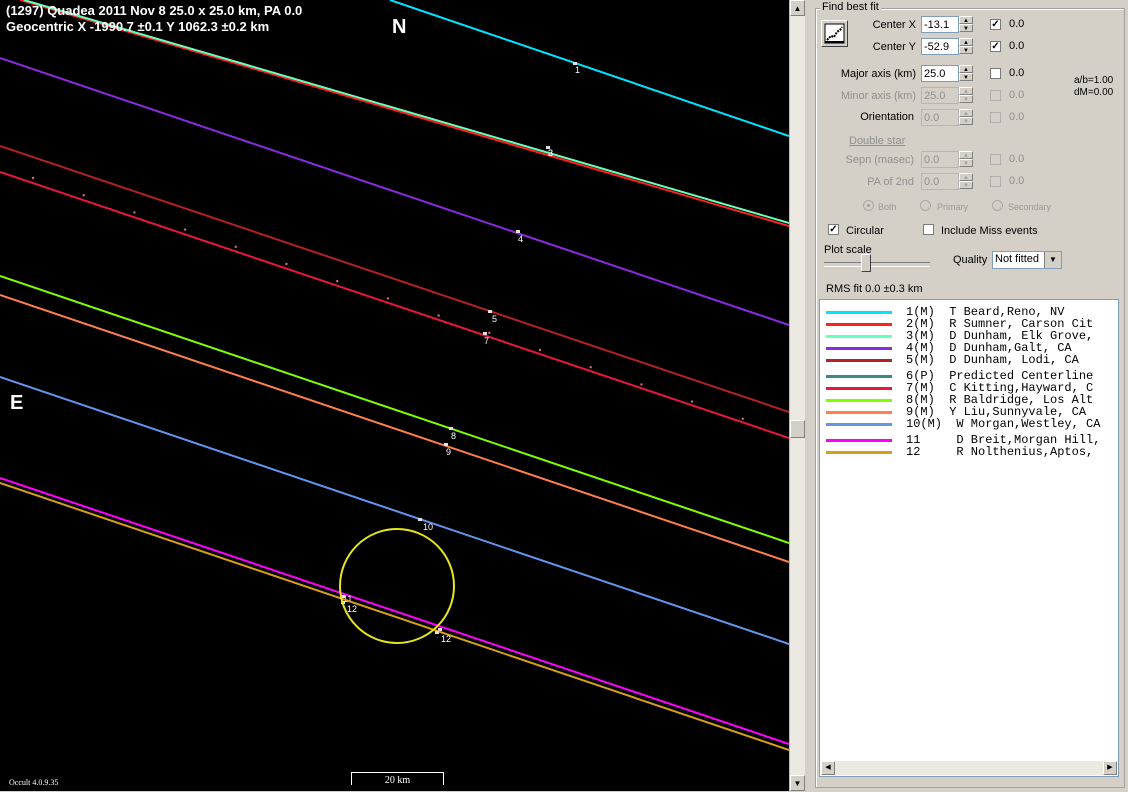 Image resolution: width=1128 pixels, height=792 pixels. Describe the element at coordinates (1017, 159) in the screenshot. I see `sepn-fit-value: 0.0` at that location.